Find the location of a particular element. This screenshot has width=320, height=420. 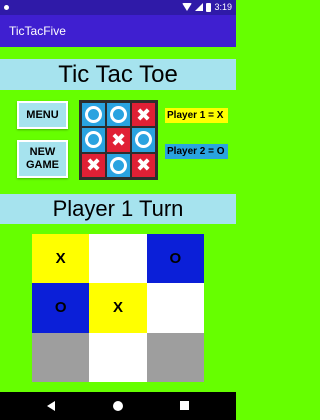

game-title: Tic Tac Toe is located at coordinates (118, 74).